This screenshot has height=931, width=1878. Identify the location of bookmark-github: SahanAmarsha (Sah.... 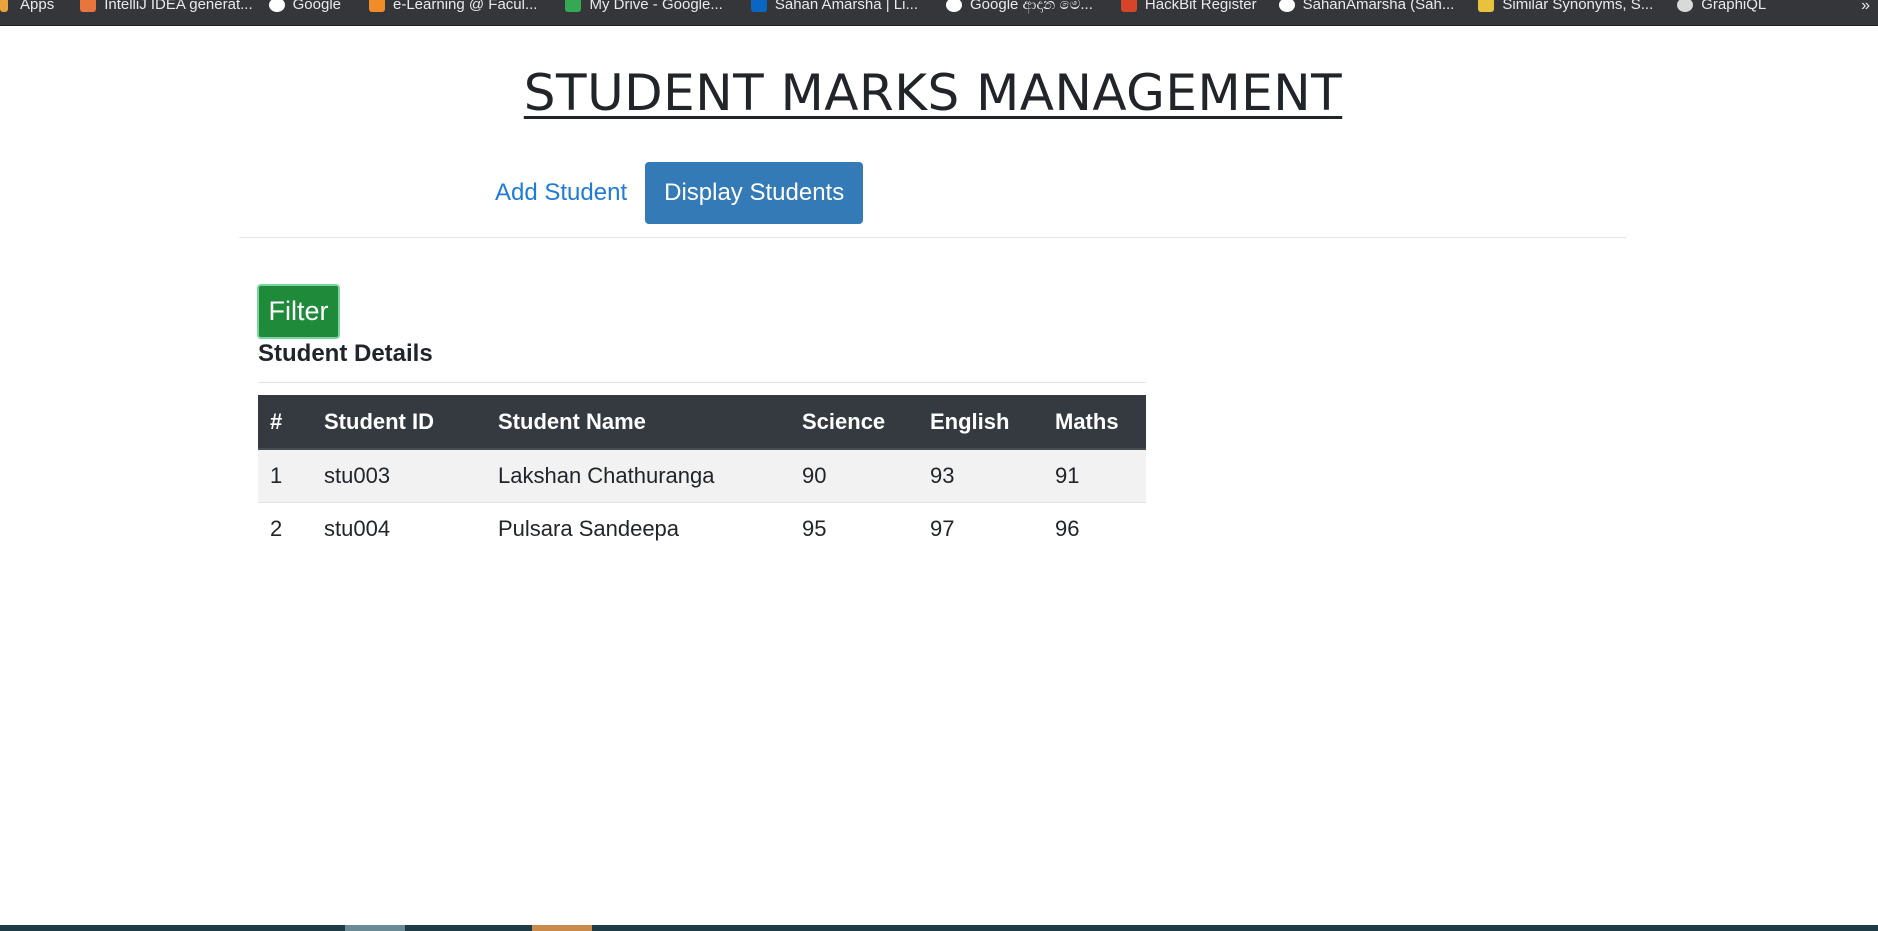
(1369, 6).